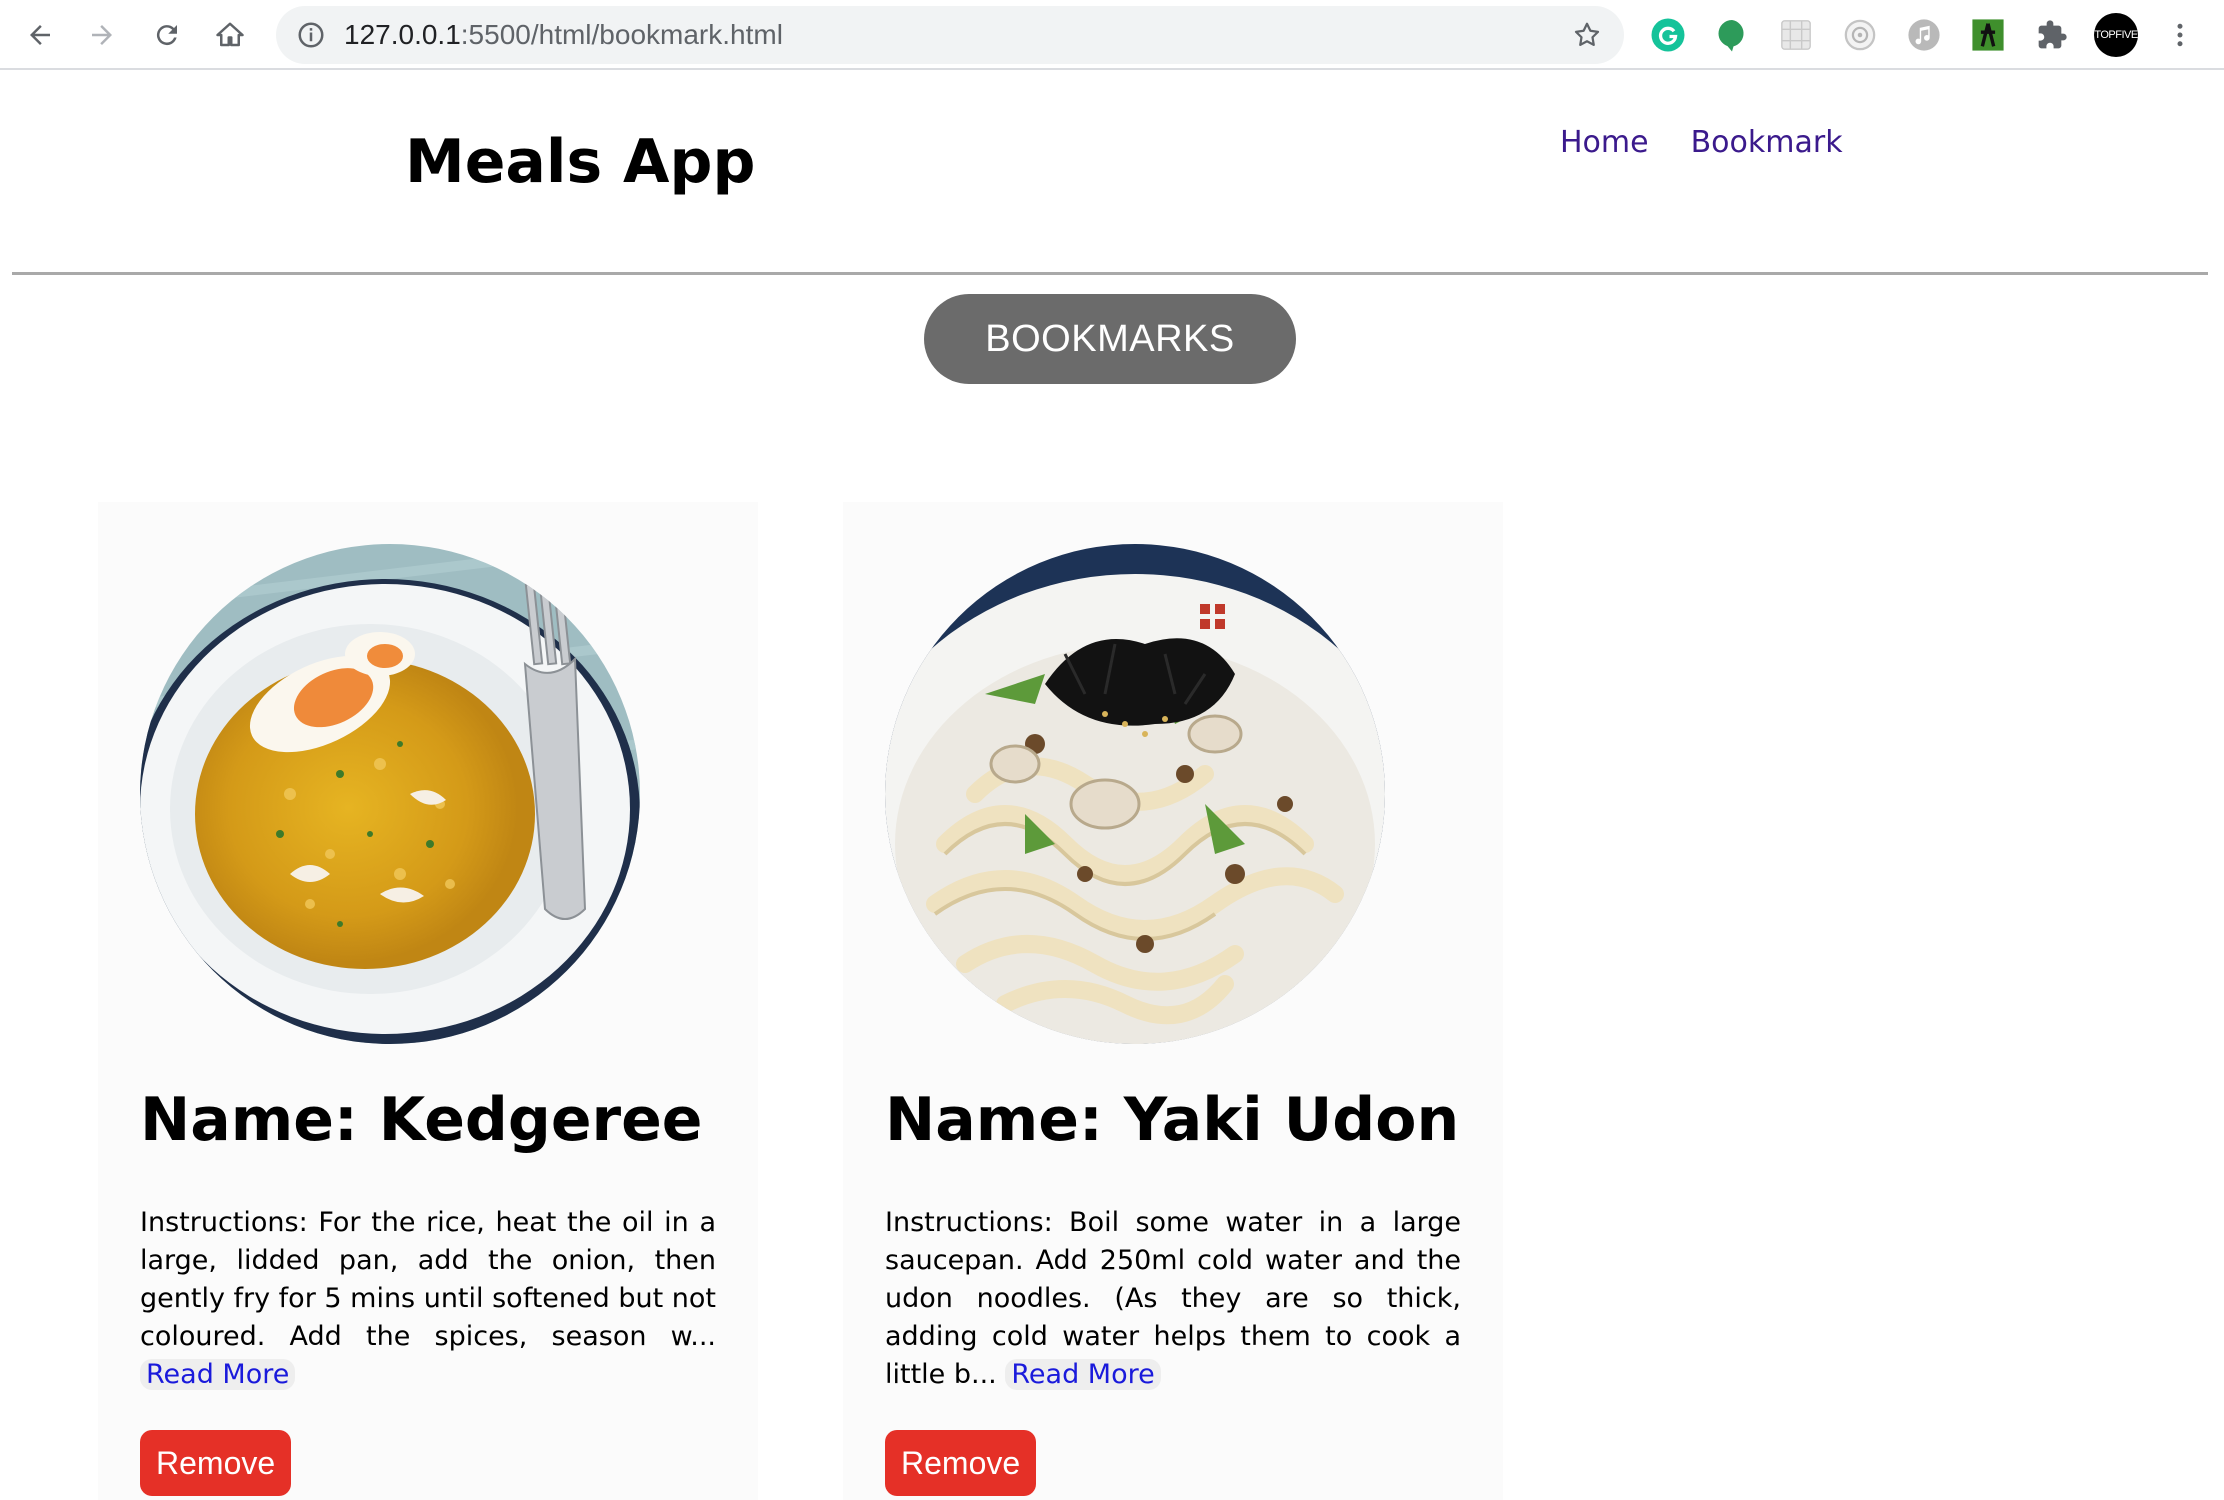  I want to click on main-nav: Home Bookmark, so click(1701, 143).